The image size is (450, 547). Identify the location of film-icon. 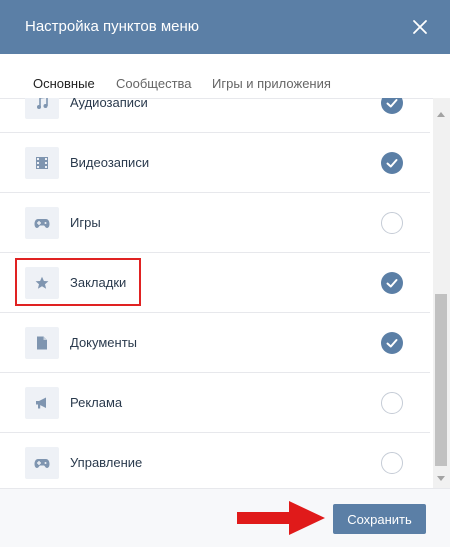
(42, 163).